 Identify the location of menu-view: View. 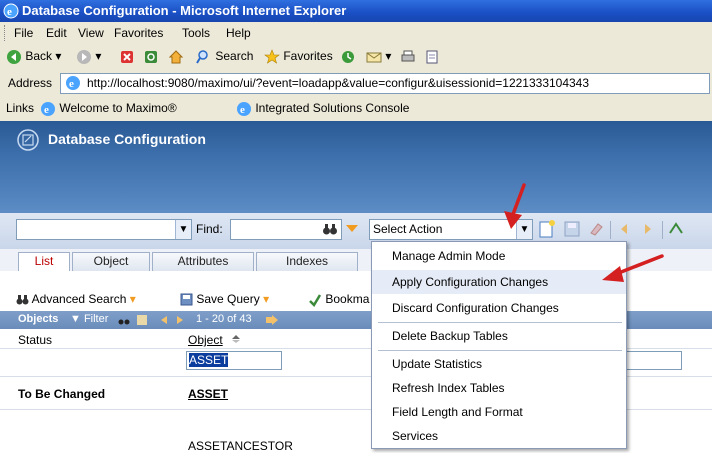
(91, 33).